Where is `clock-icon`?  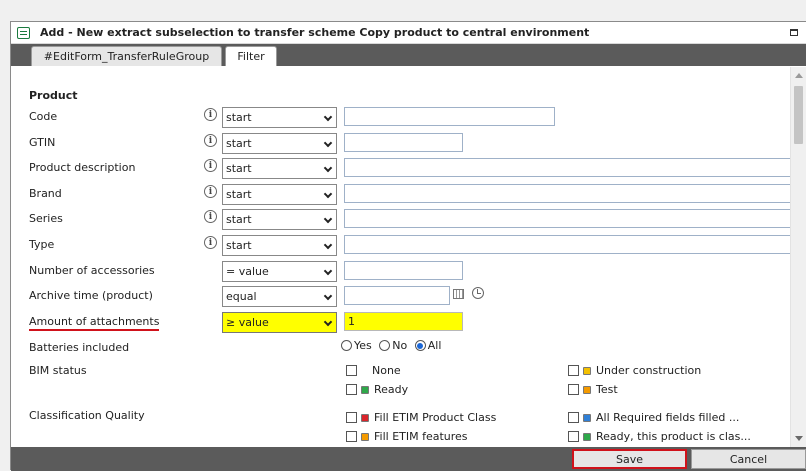 clock-icon is located at coordinates (478, 293).